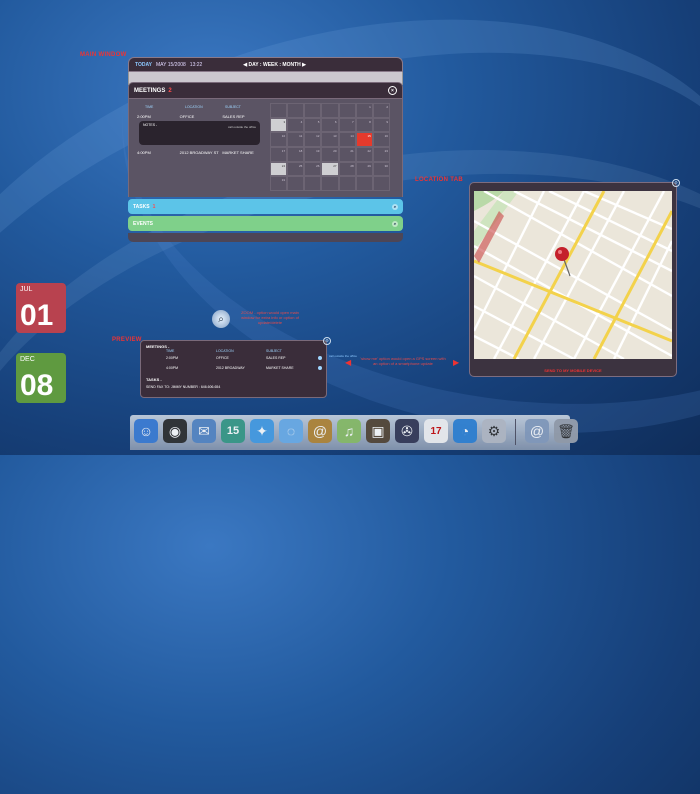  Describe the element at coordinates (296, 169) in the screenshot. I see `calendar-day: 25` at that location.